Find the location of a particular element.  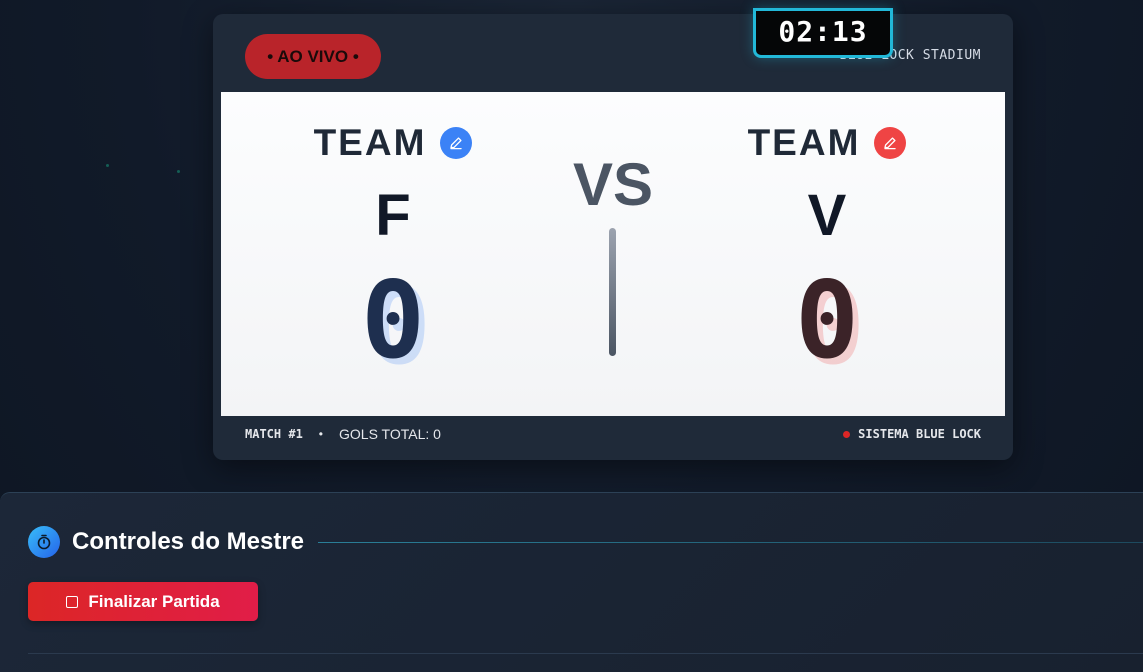

live-badge: • AO VIVO • is located at coordinates (313, 56).